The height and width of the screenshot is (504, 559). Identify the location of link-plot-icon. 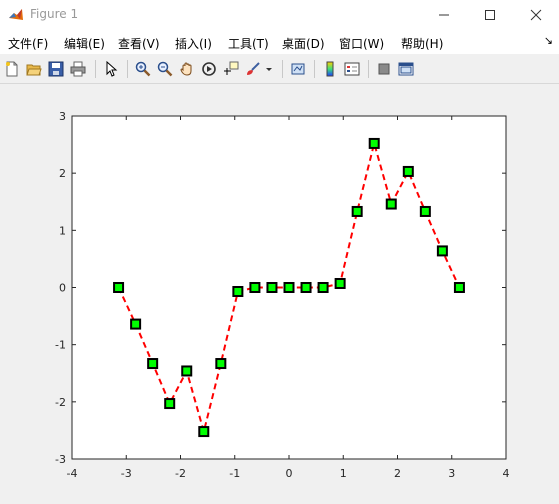
(298, 69).